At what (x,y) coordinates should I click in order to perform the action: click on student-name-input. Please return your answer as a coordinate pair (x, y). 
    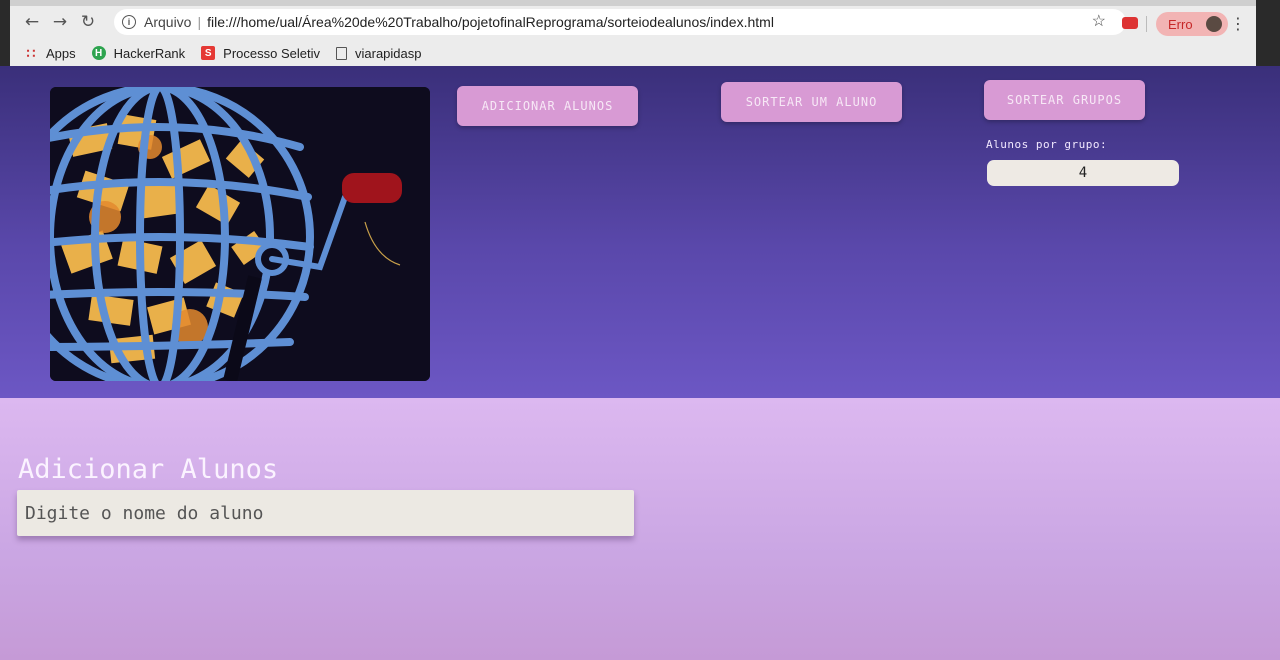
    Looking at the image, I should click on (325, 513).